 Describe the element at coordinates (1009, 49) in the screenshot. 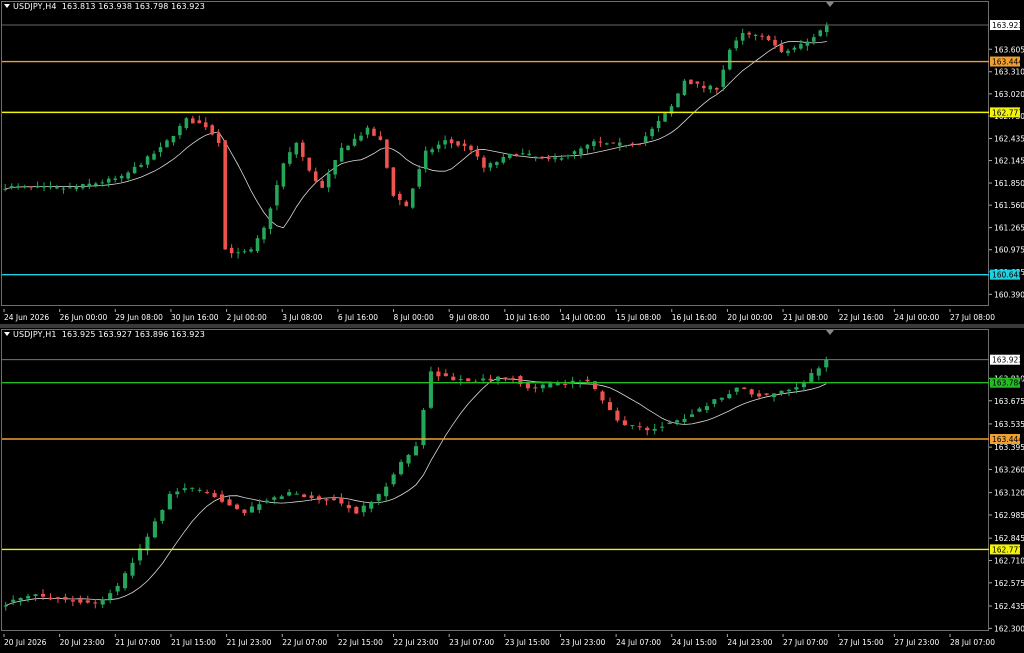

I see `h4-y-tick-label: 163.605` at that location.